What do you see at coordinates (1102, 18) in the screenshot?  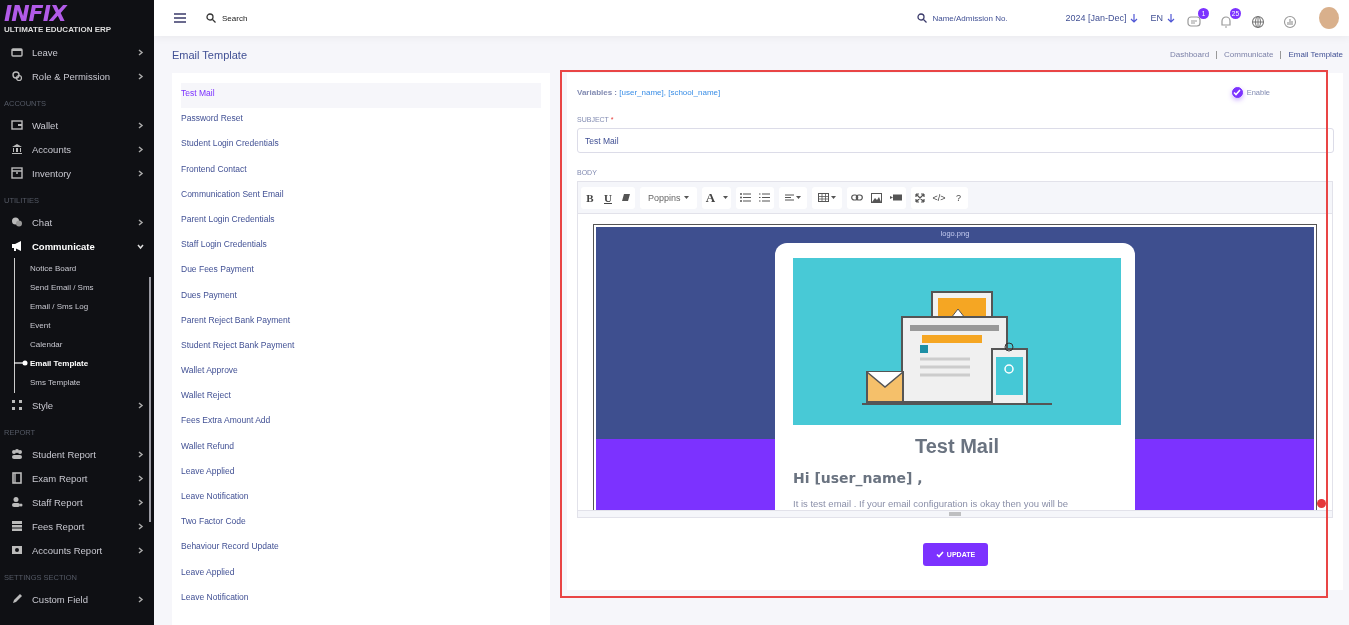 I see `session-dropdown: 2024 [Jan-Dec]` at bounding box center [1102, 18].